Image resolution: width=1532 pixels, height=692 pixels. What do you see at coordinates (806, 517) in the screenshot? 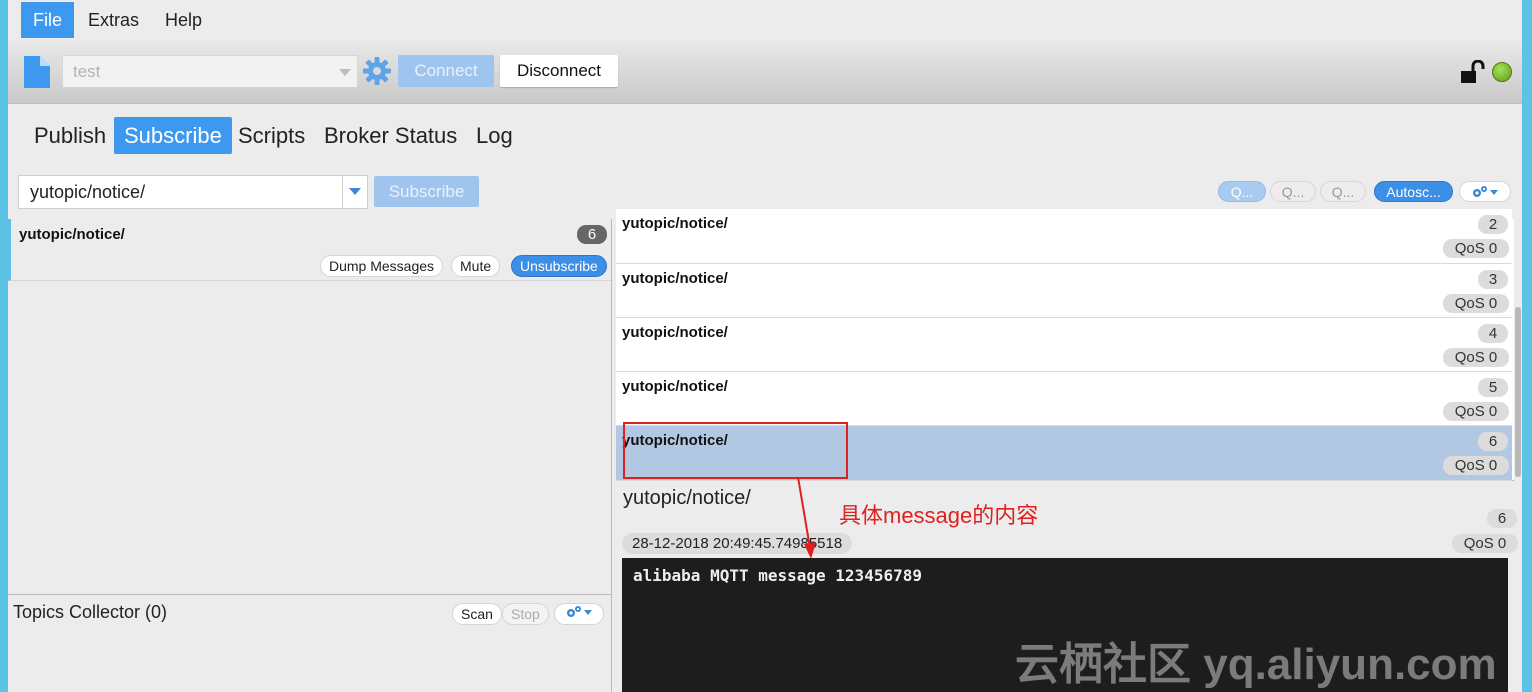
I see `annotation-arrow-icon` at bounding box center [806, 517].